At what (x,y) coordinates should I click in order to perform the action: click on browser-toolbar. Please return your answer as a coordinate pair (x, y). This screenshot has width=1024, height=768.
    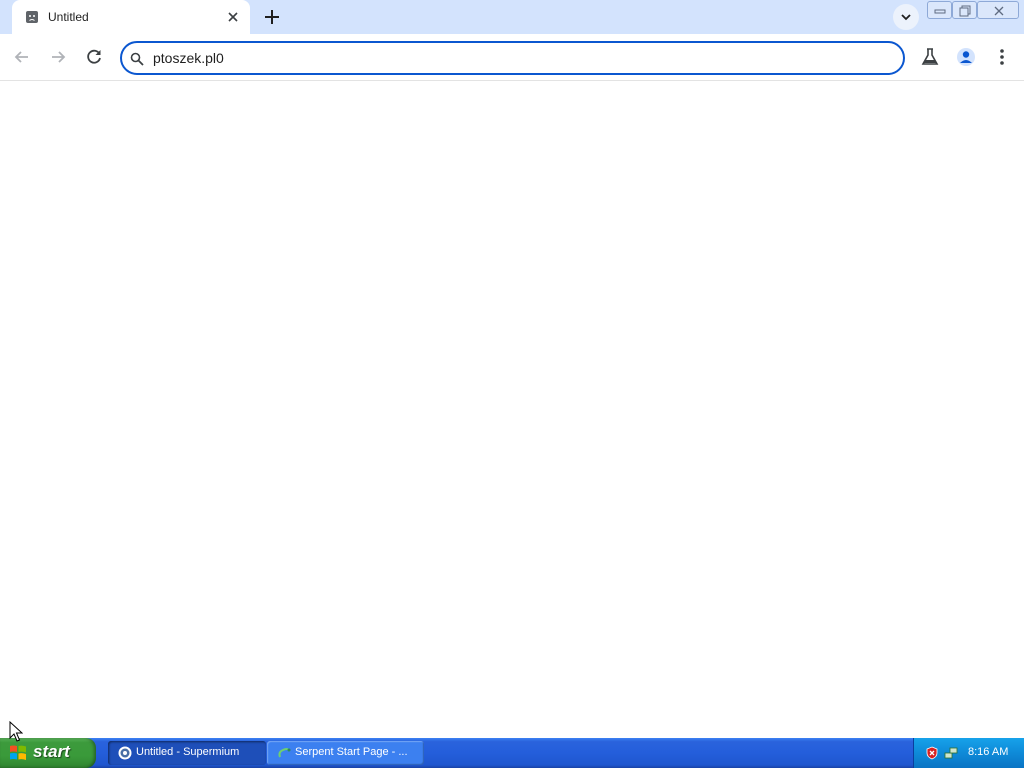
    Looking at the image, I should click on (512, 57).